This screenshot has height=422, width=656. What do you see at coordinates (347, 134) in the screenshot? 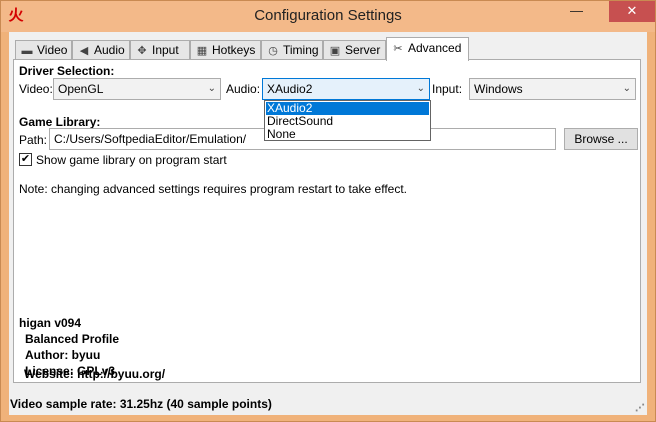
I see `audio-option-none: None` at bounding box center [347, 134].